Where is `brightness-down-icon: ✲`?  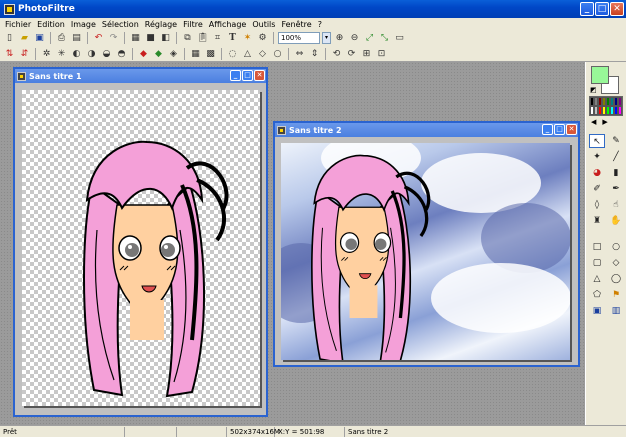
brightness-down-icon: ✲ is located at coordinates (46, 54).